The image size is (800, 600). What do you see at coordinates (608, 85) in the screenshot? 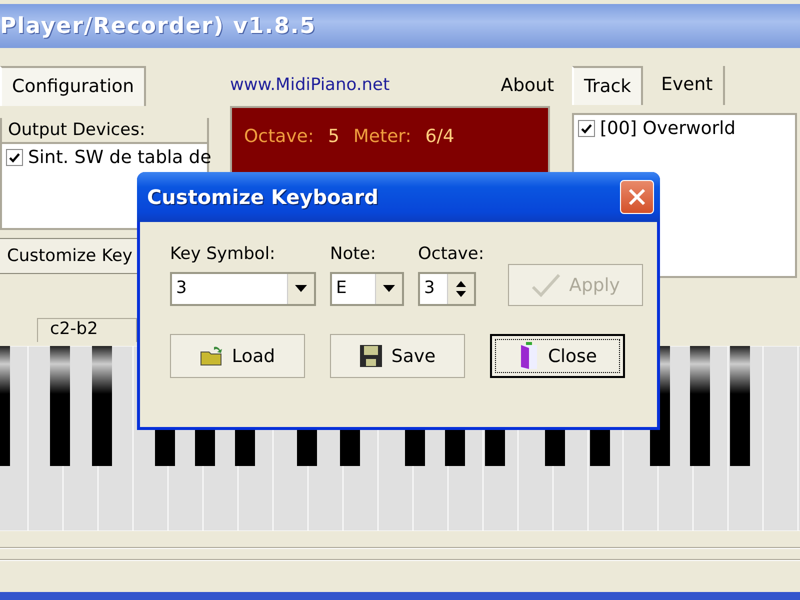
I see `tab: Track` at bounding box center [608, 85].